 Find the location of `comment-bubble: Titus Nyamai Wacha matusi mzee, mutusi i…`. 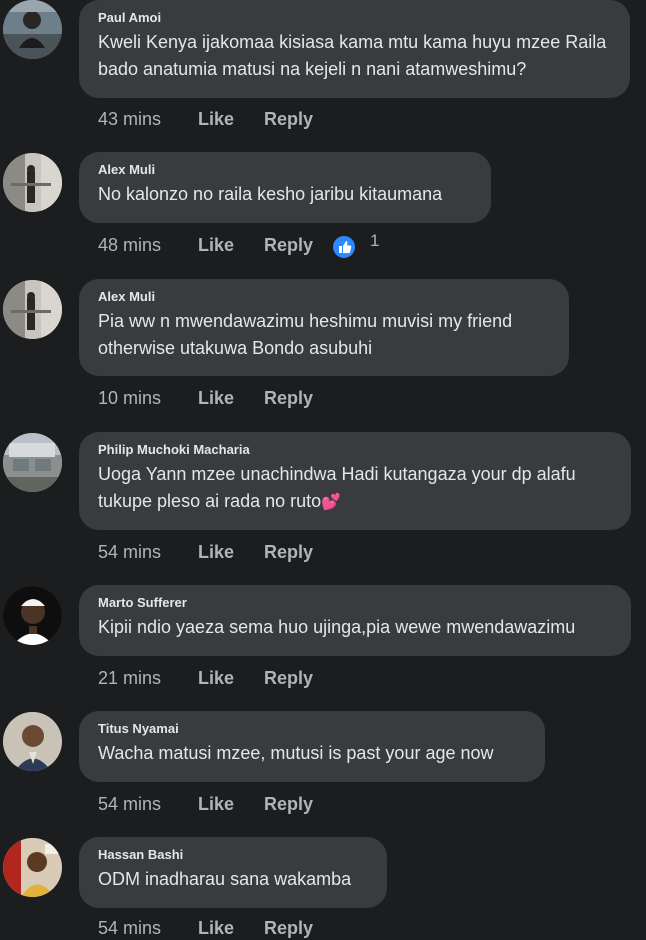

comment-bubble: Titus Nyamai Wacha matusi mzee, mutusi i… is located at coordinates (312, 746).